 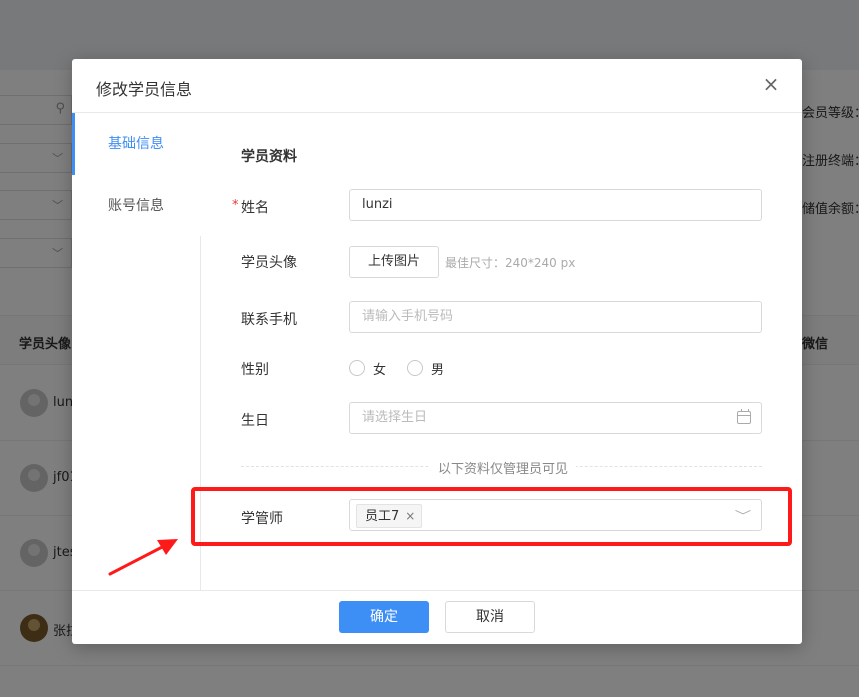 What do you see at coordinates (437, 86) in the screenshot?
I see `dialog-header: 修改学员信息 ×` at bounding box center [437, 86].